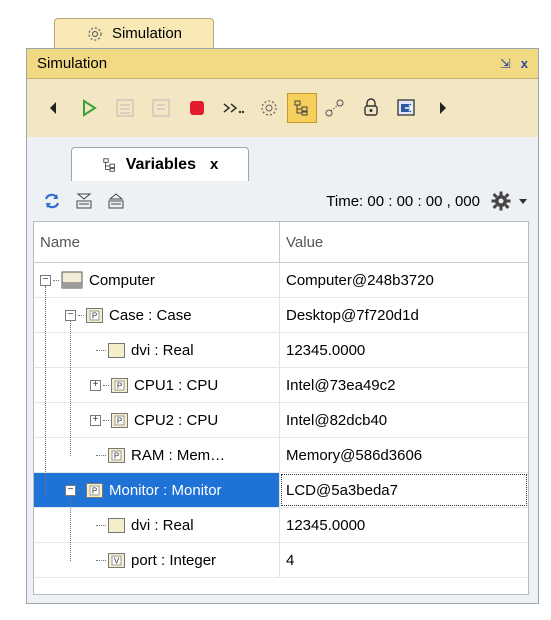 This screenshot has height=620, width=551. Describe the element at coordinates (147, 33) in the screenshot. I see `tab-simulation-label: Simulation` at that location.